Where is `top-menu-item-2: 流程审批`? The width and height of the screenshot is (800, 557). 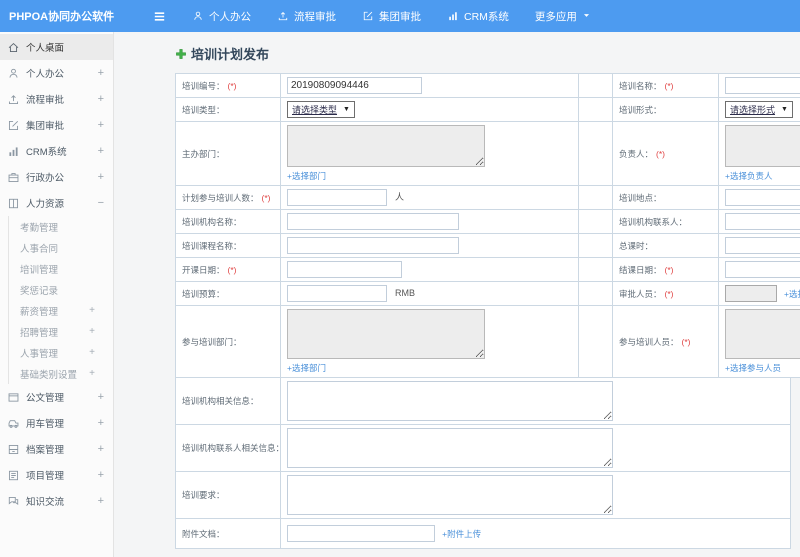
top-menu-item-2: 流程审批 is located at coordinates (306, 16).